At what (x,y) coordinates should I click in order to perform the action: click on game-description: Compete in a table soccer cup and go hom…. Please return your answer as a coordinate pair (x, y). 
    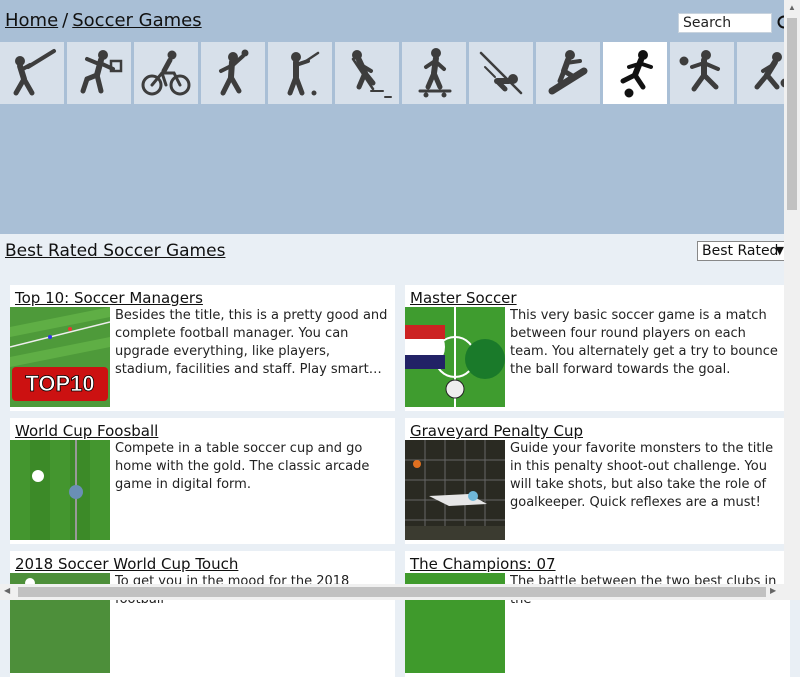
    Looking at the image, I should click on (242, 466).